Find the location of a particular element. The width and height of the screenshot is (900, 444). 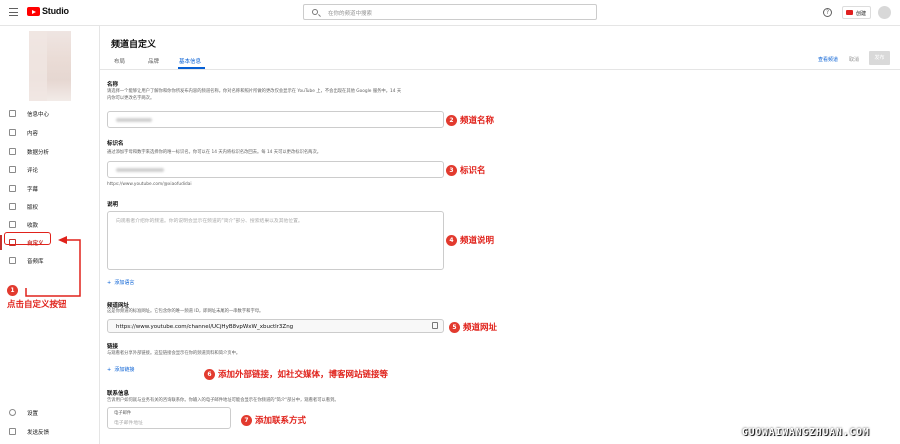

audio-library-icon is located at coordinates (12, 260).